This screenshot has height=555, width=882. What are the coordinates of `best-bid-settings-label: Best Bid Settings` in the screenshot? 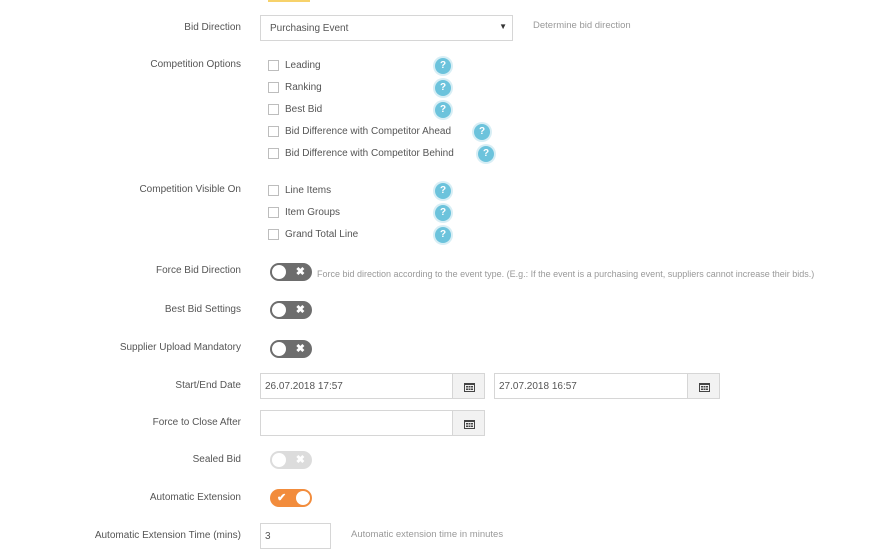 It's located at (202, 309).